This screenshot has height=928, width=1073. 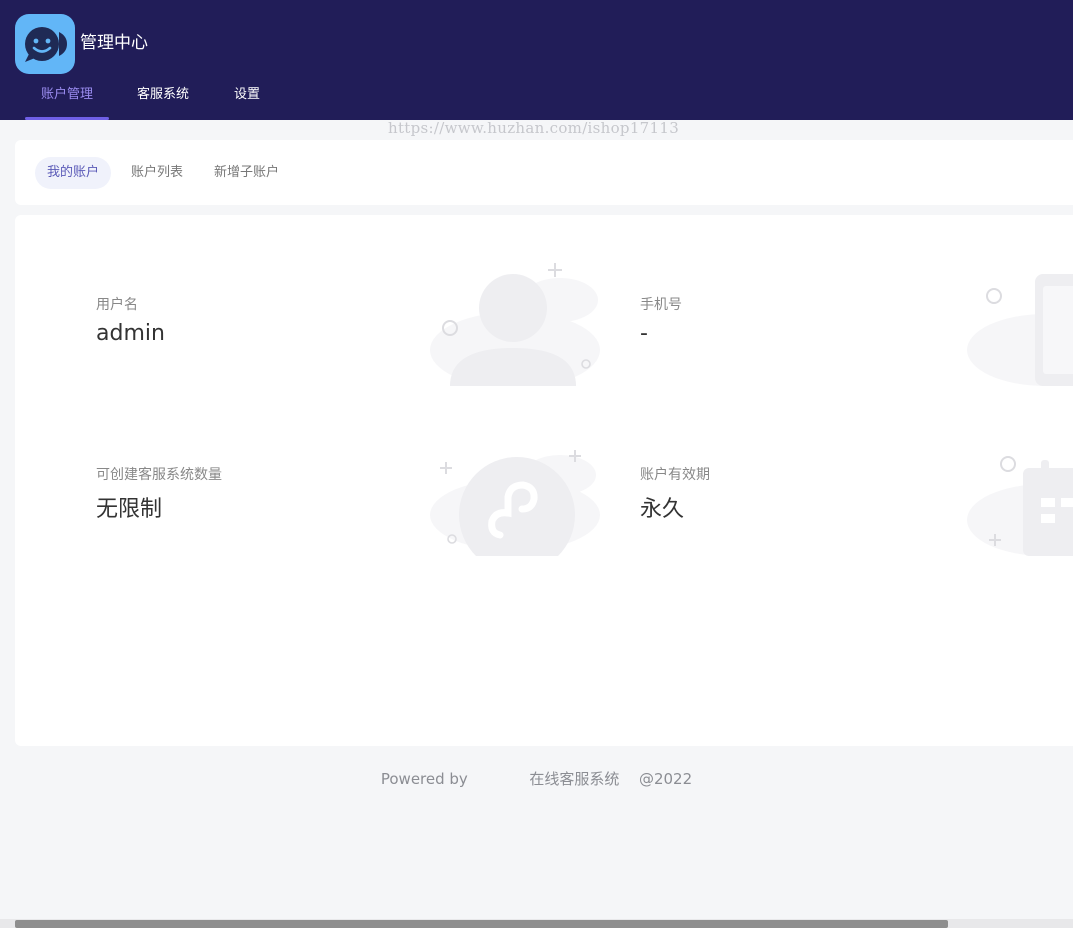 I want to click on footer-year: @2022, so click(x=665, y=779).